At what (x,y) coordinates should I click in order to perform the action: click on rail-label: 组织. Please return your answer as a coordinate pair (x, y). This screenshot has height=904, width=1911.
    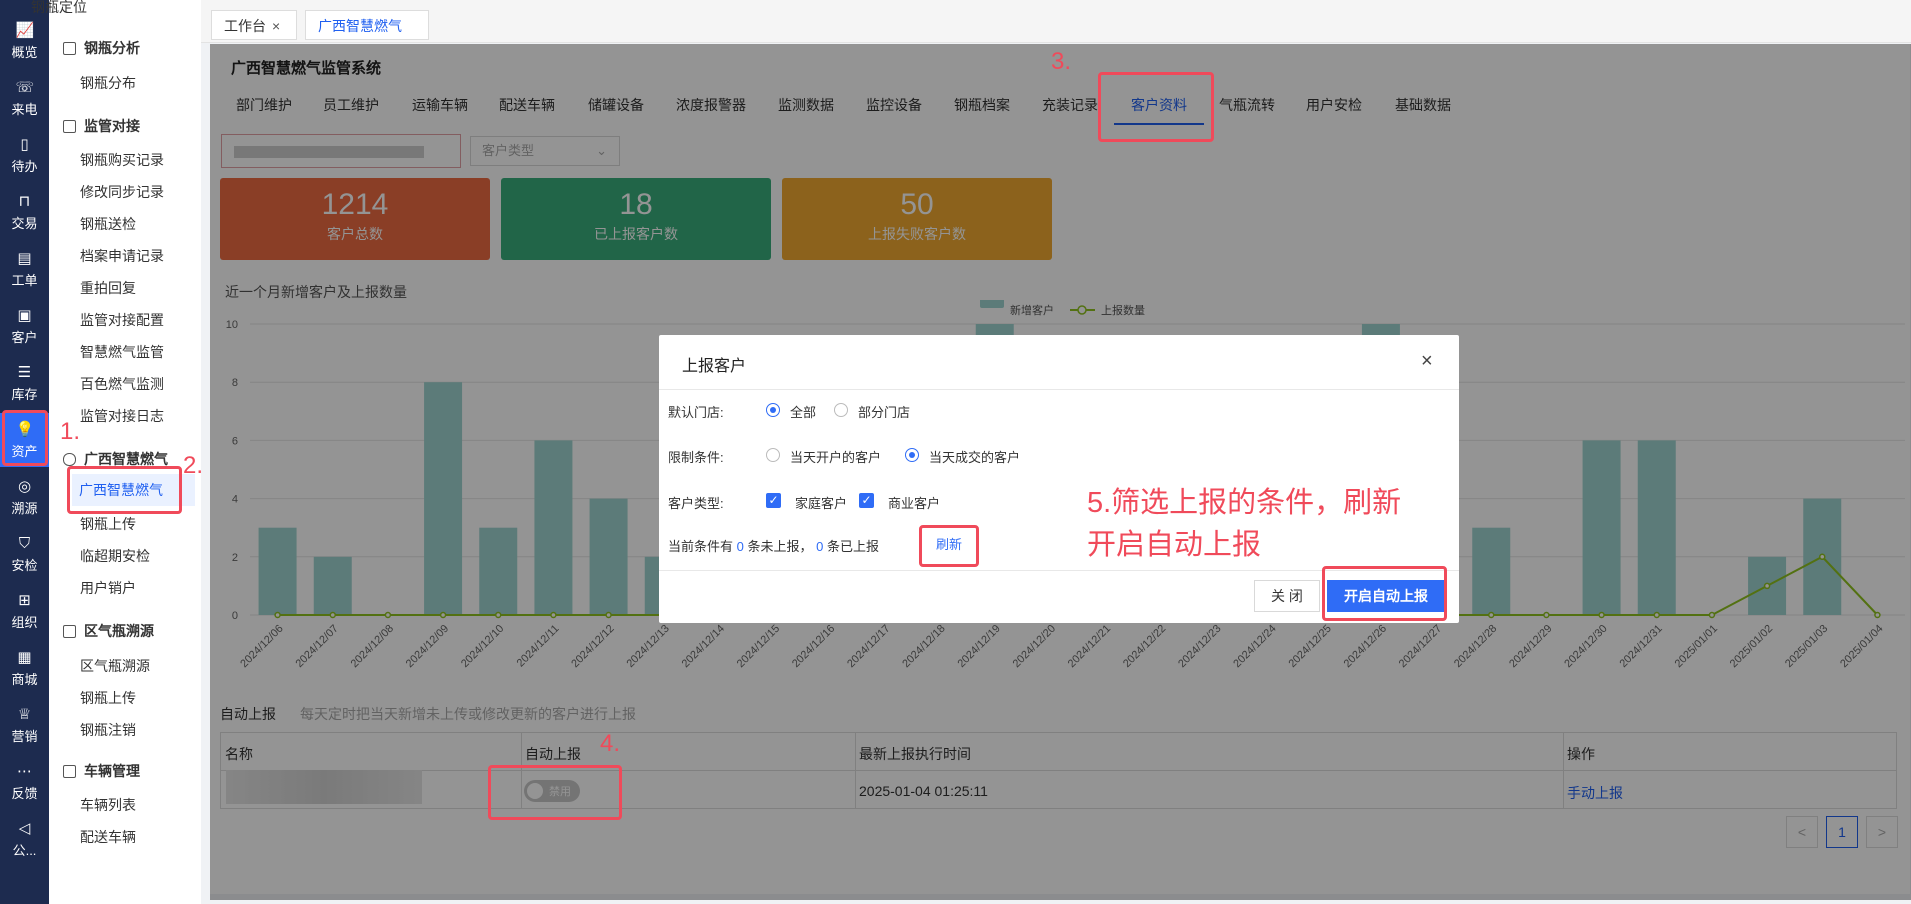
    Looking at the image, I should click on (24, 622).